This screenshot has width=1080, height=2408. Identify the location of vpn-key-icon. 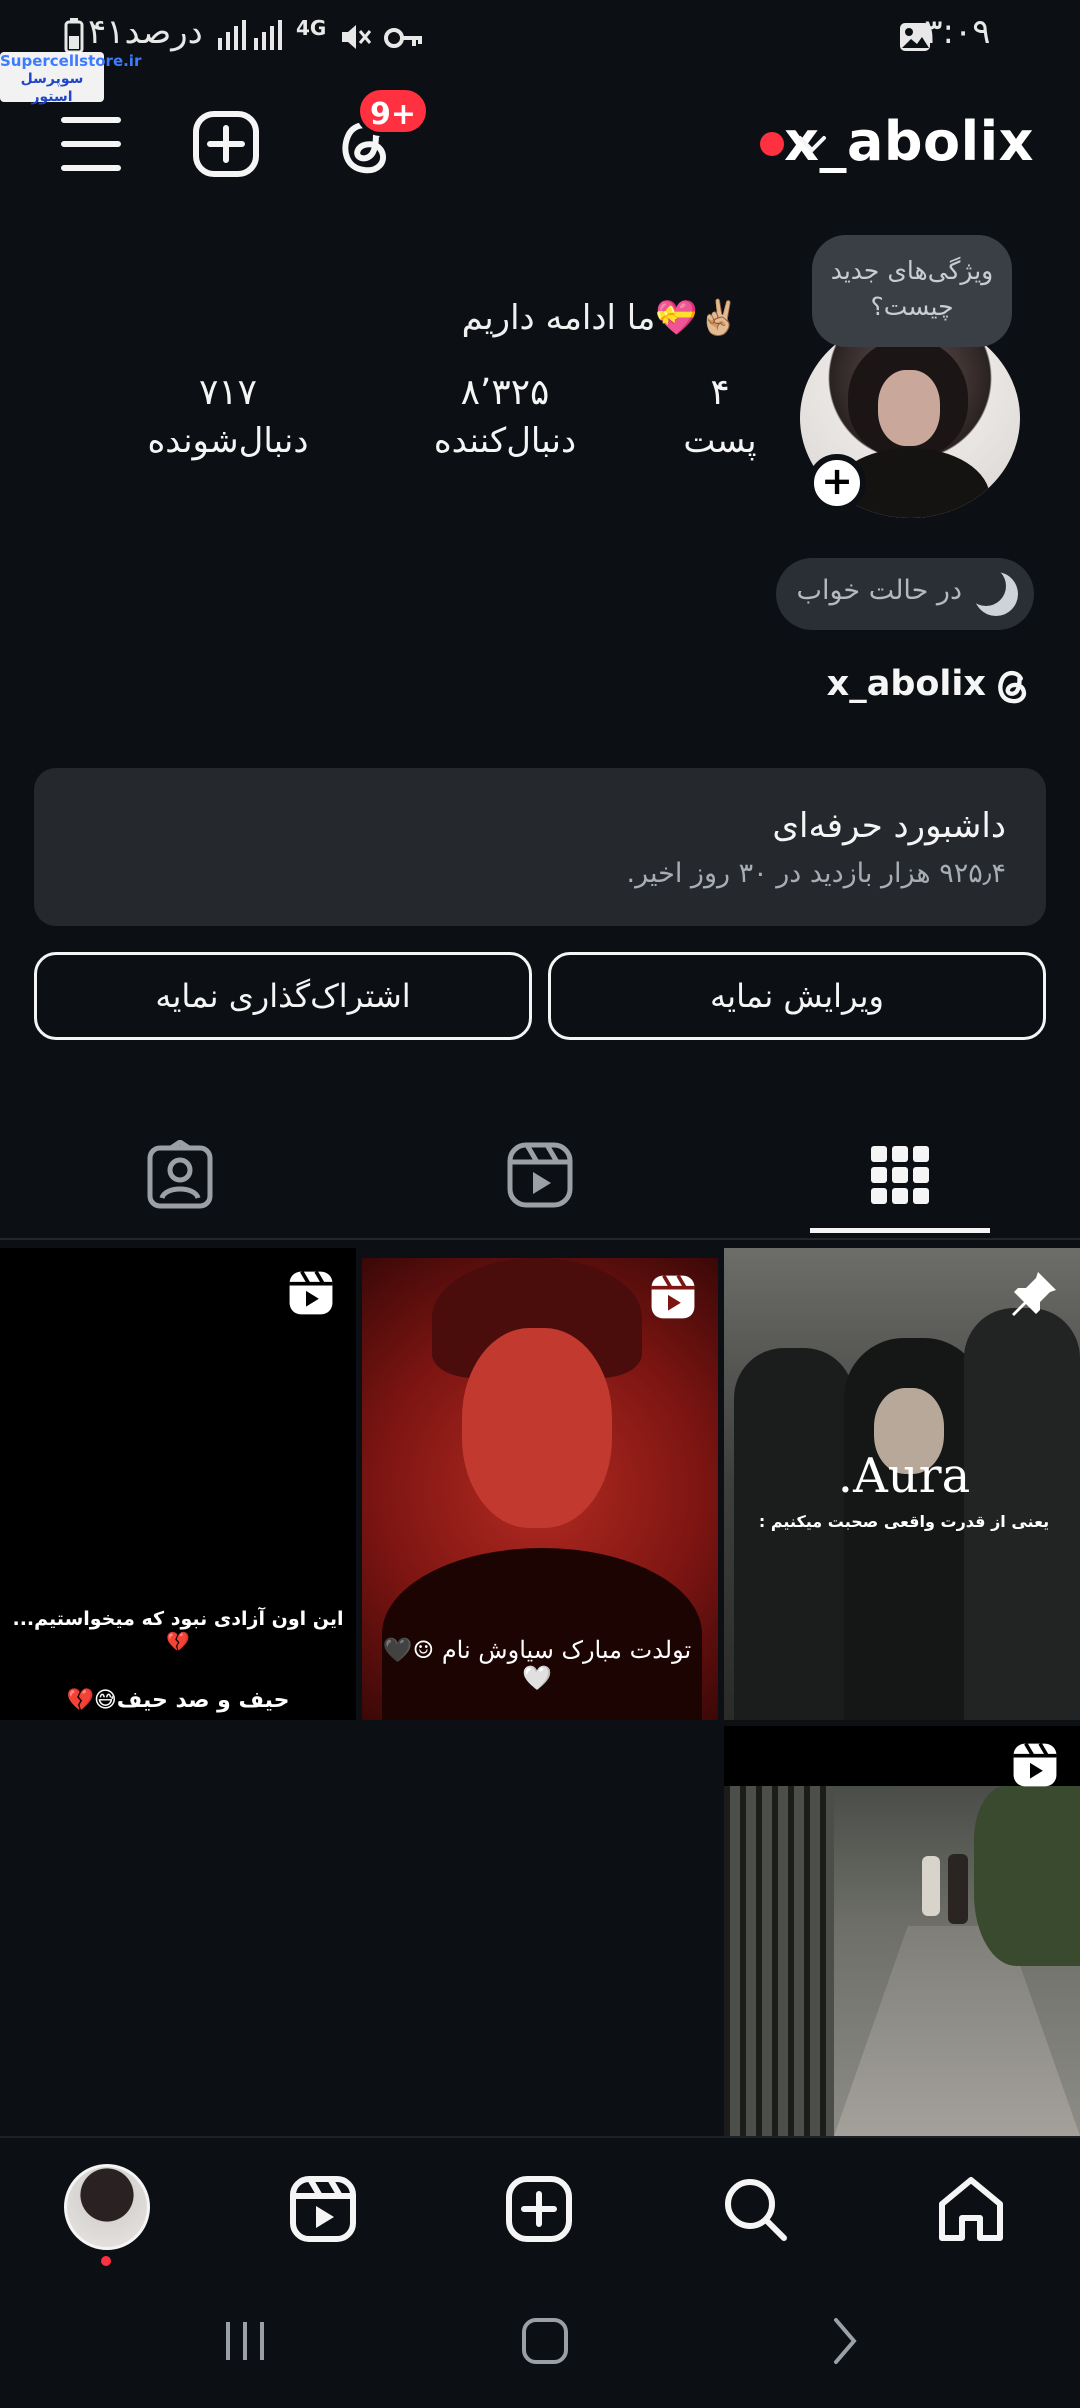
(403, 38).